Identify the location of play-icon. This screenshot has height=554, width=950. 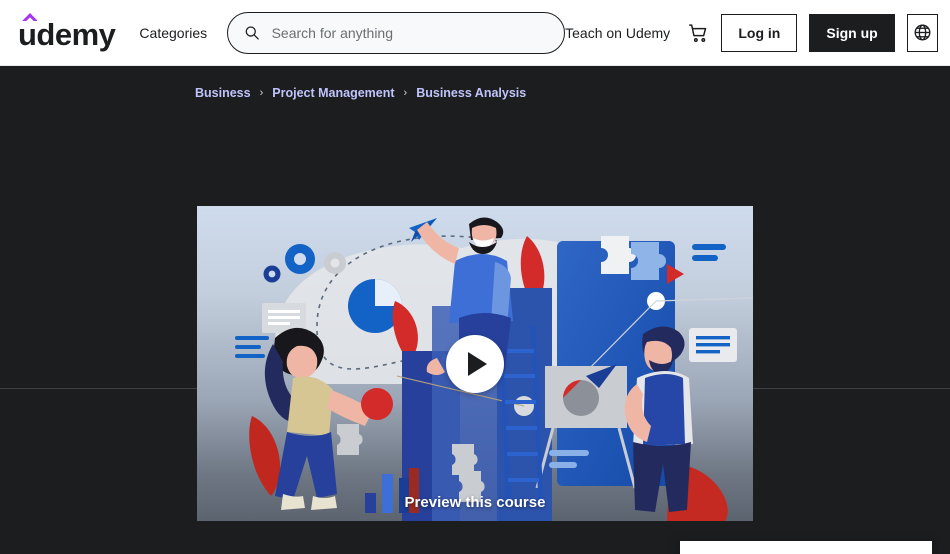
(477, 363).